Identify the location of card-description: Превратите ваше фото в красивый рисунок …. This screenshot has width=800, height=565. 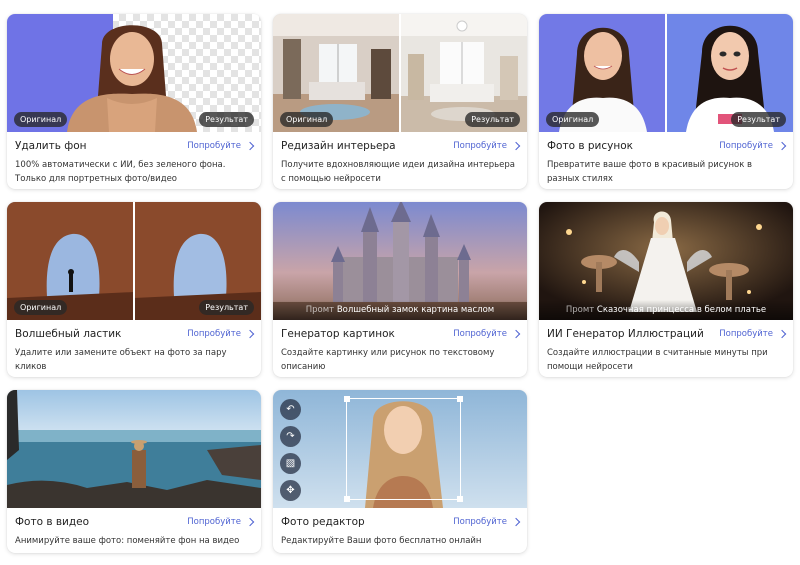
(650, 172).